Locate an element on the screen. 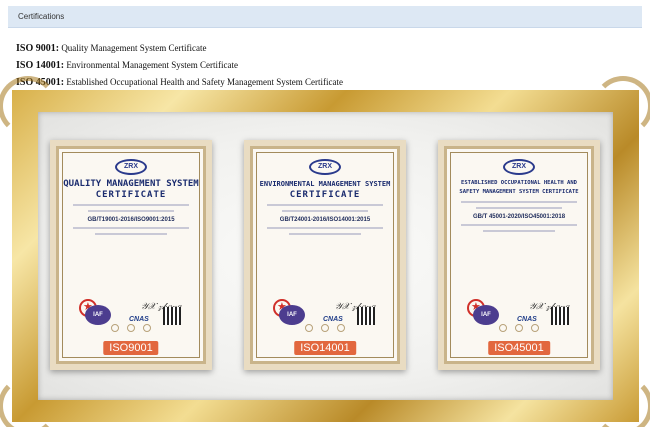  certificate-title: QUALITY MANAGEMENT SYSTEM is located at coordinates (131, 184).